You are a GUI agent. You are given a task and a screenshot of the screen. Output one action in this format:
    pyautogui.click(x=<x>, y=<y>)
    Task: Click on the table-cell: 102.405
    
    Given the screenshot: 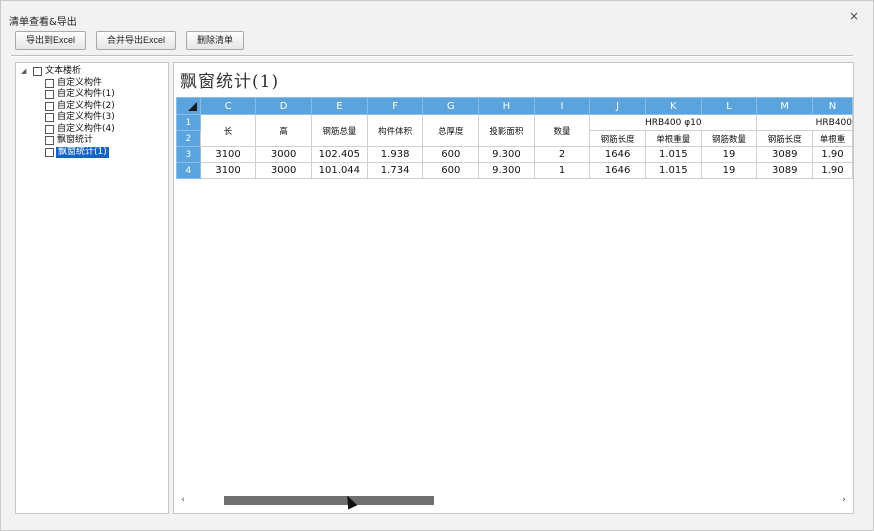 What is the action you would take?
    pyautogui.click(x=339, y=154)
    